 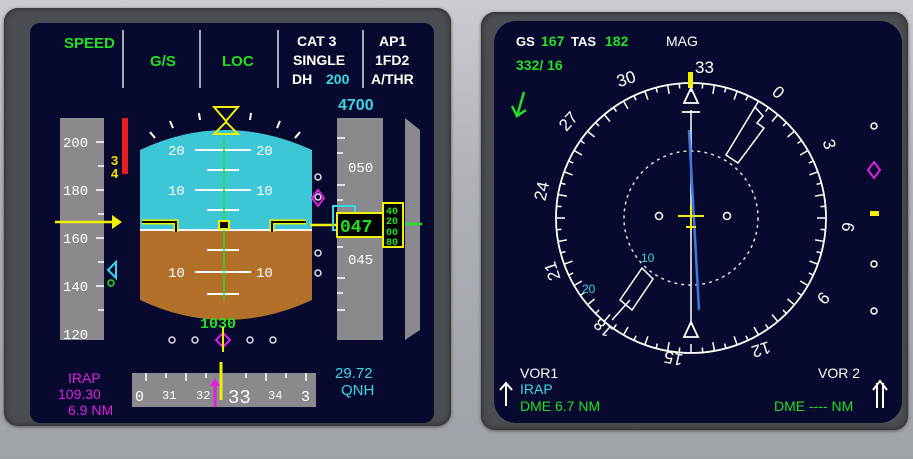 What do you see at coordinates (79, 394) in the screenshot?
I see `ils-frequency: 109.30` at bounding box center [79, 394].